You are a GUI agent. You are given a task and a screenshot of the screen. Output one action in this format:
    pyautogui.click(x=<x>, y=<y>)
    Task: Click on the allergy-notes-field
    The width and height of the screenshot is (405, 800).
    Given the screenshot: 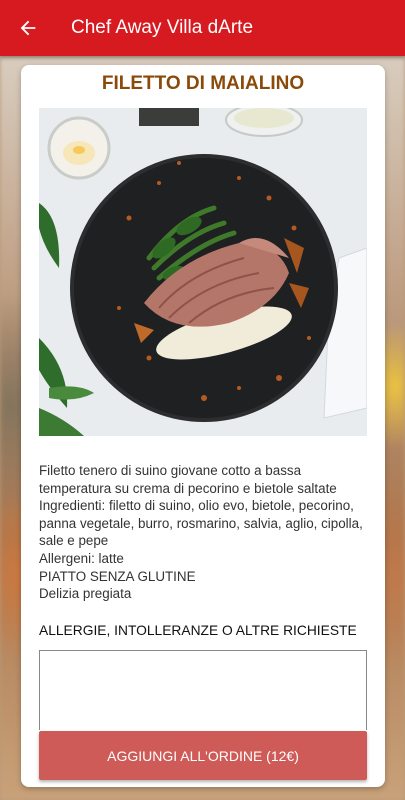 What is the action you would take?
    pyautogui.click(x=203, y=690)
    